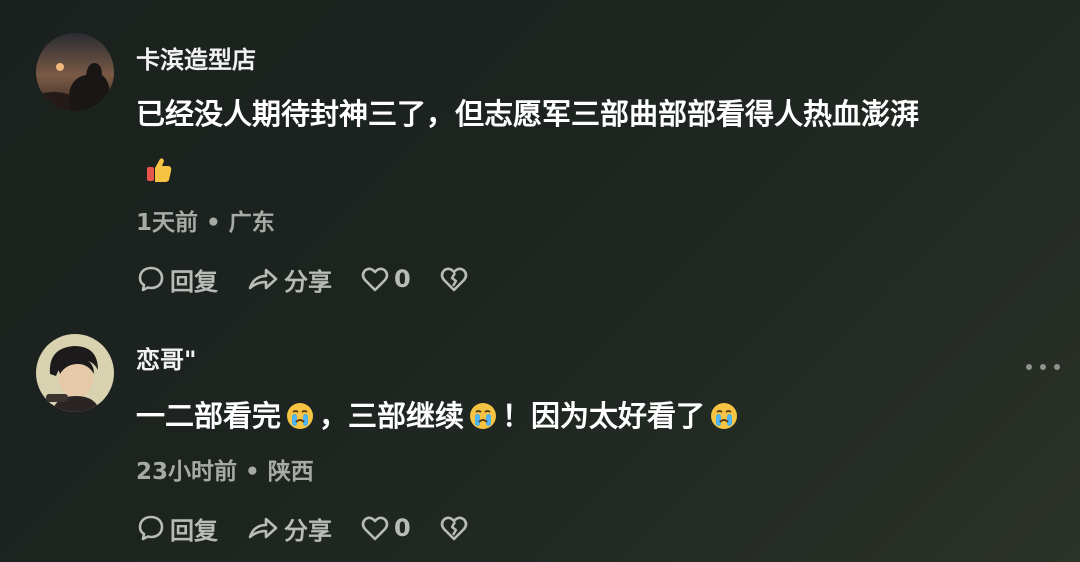 This screenshot has height=562, width=1080. What do you see at coordinates (209, 416) in the screenshot?
I see `comment-body-part1: 一二部看完` at bounding box center [209, 416].